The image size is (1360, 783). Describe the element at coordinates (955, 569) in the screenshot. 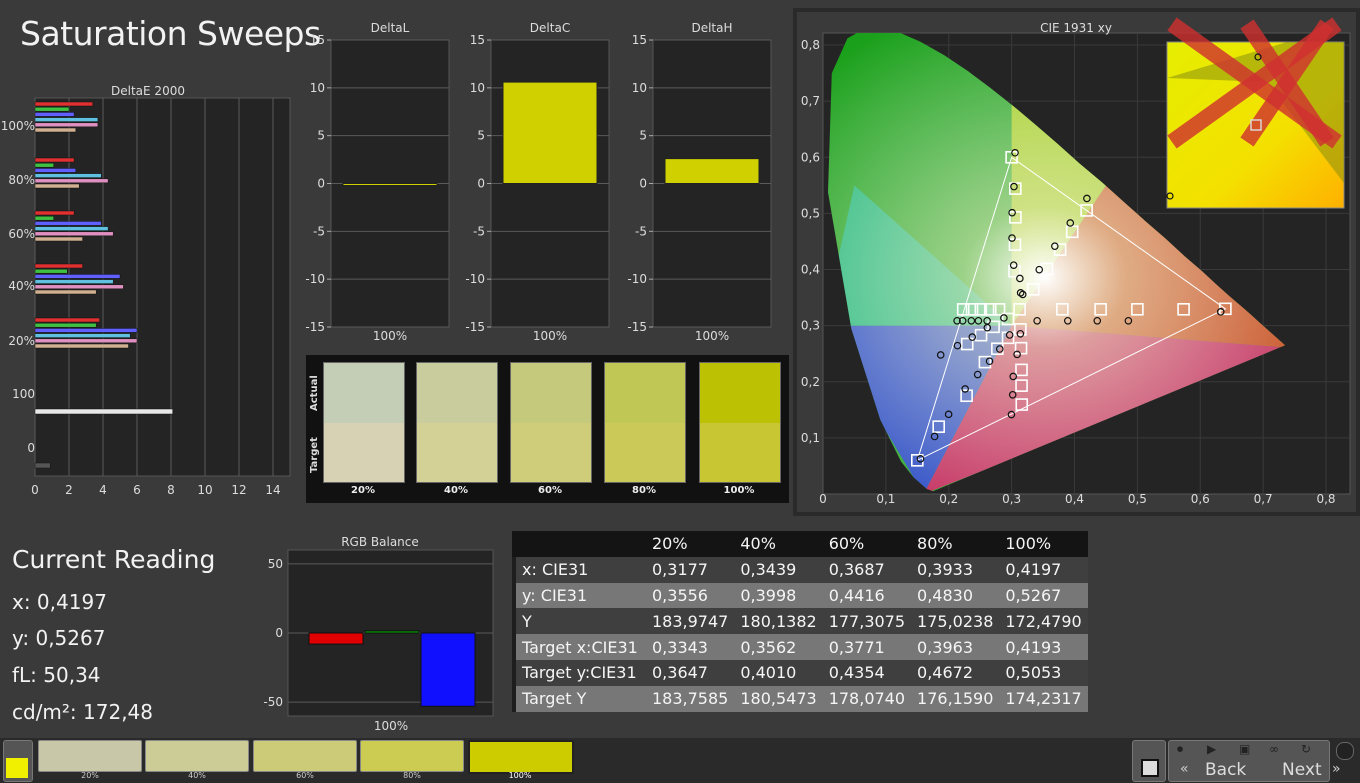

I see `table-cell: 0,3933` at that location.